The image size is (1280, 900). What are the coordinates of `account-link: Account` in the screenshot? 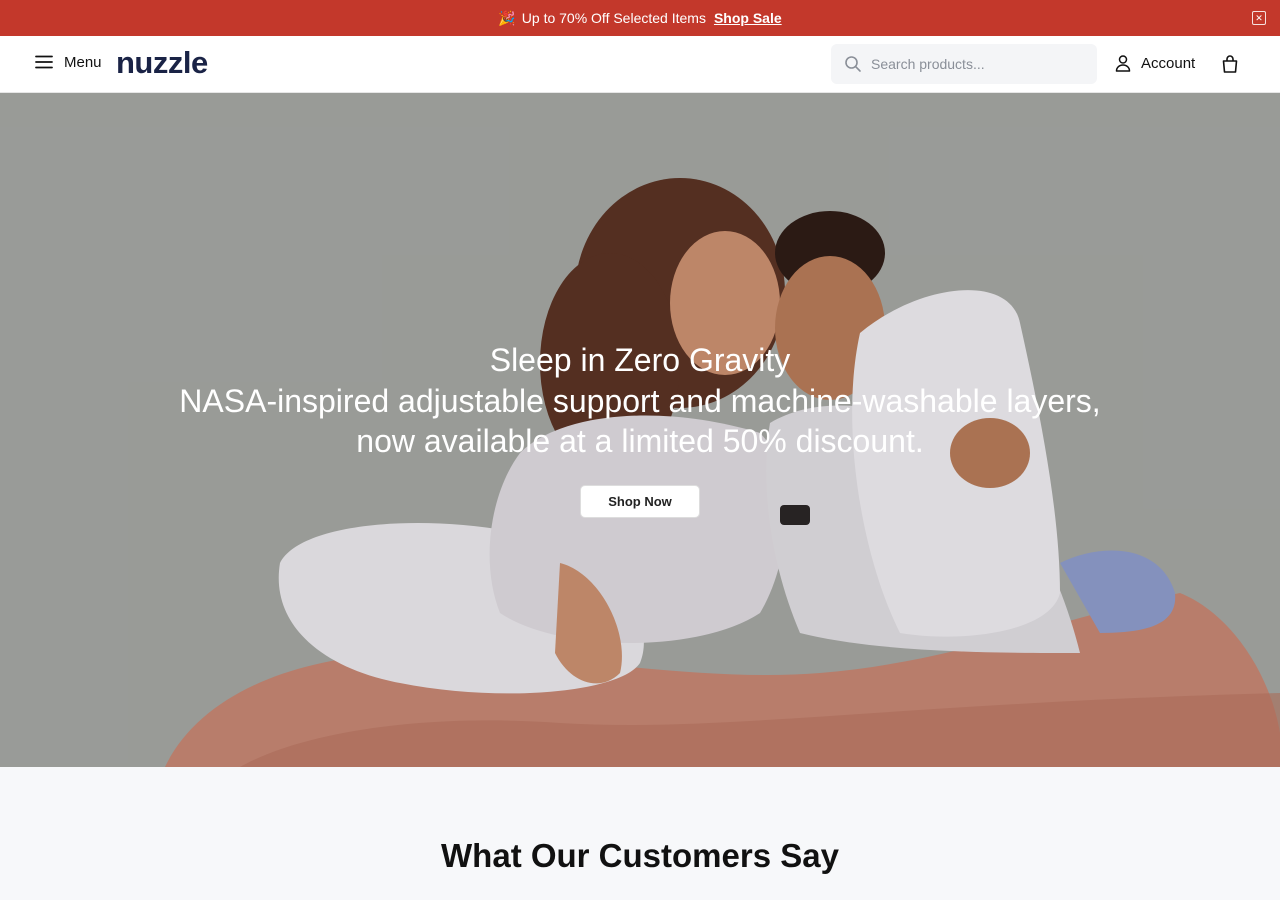 It's located at (1154, 63).